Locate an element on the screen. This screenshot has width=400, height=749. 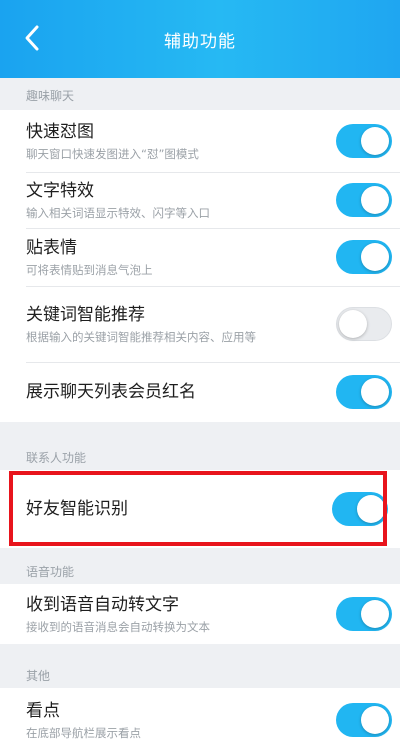
toggle-voice-to-text is located at coordinates (364, 614).